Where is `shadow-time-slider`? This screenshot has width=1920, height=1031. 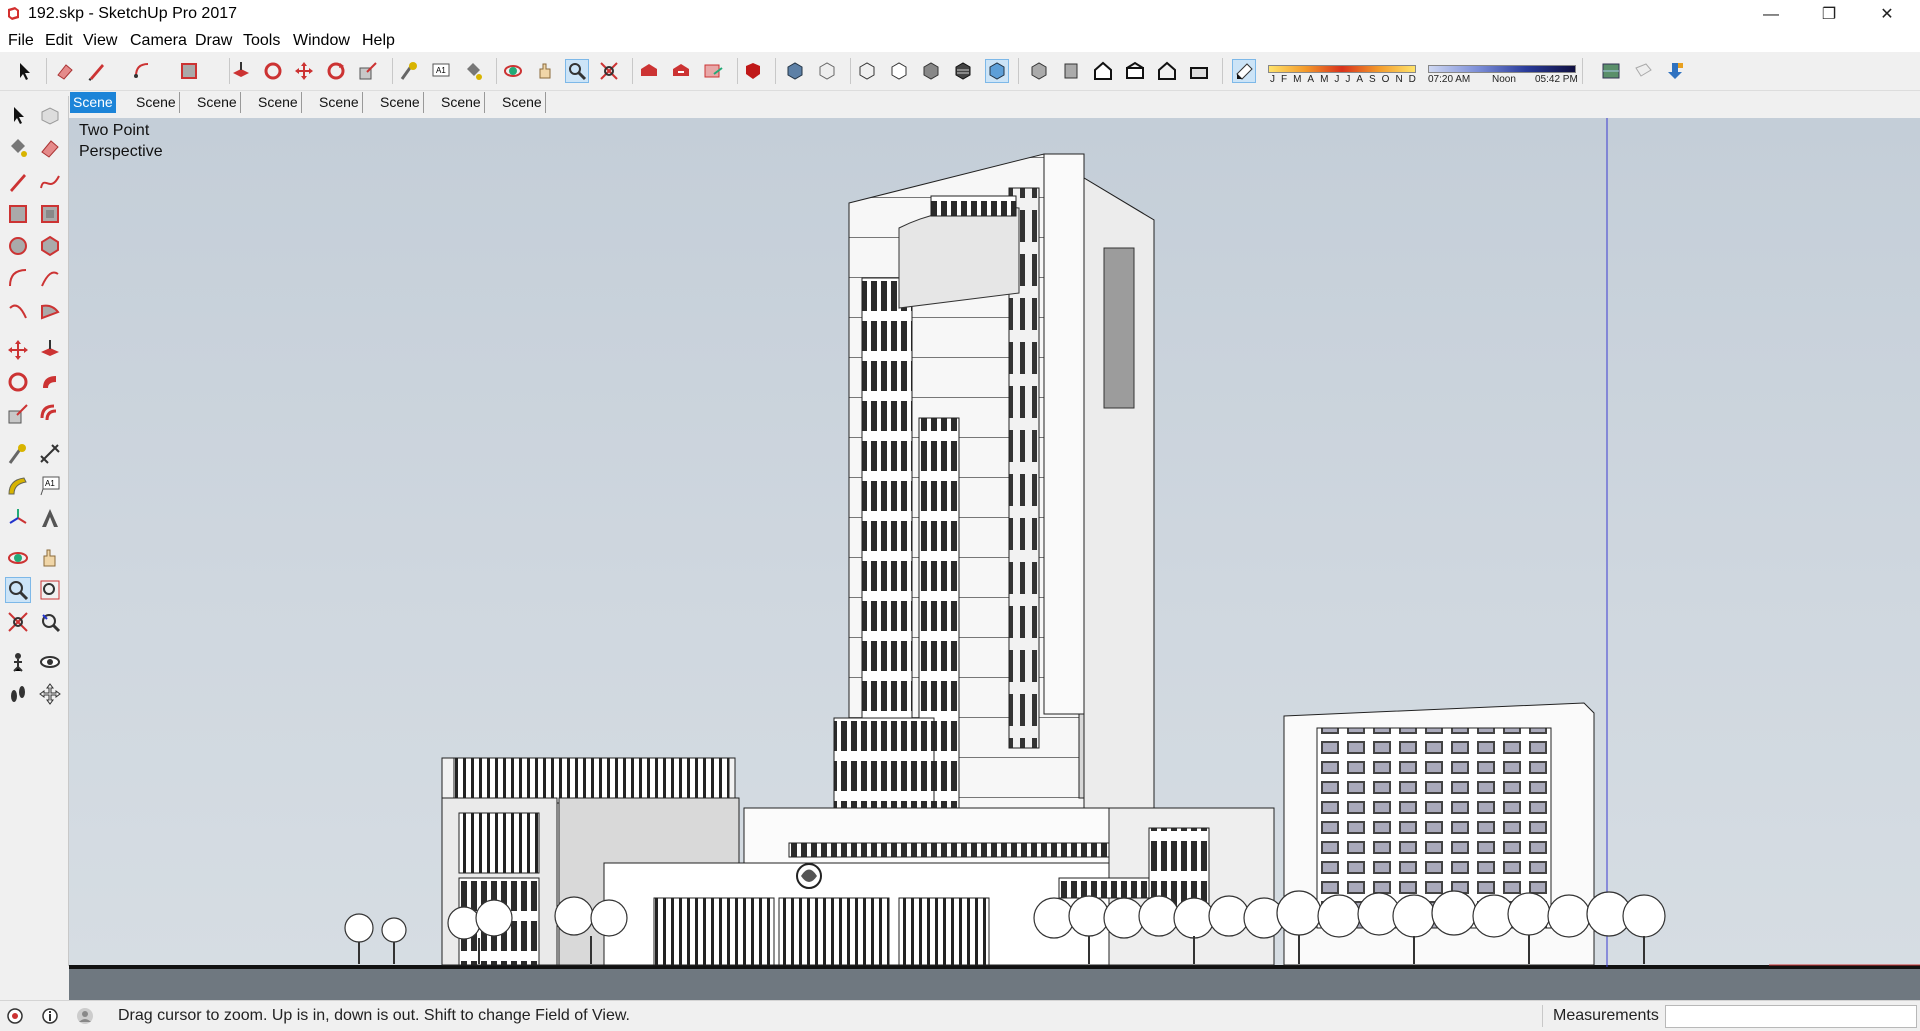 shadow-time-slider is located at coordinates (1502, 69).